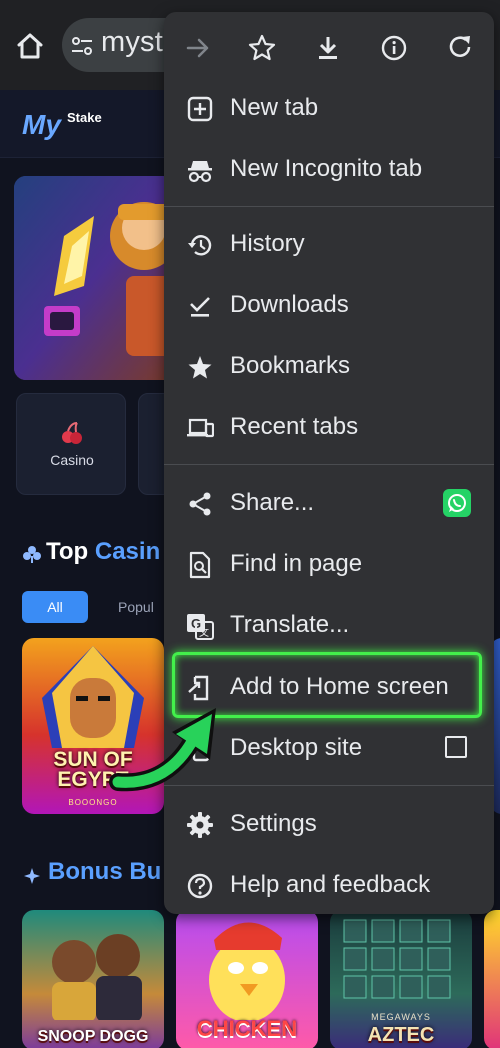 This screenshot has width=500, height=1048. I want to click on menu-item-find-in-page: Find in page, so click(329, 564).